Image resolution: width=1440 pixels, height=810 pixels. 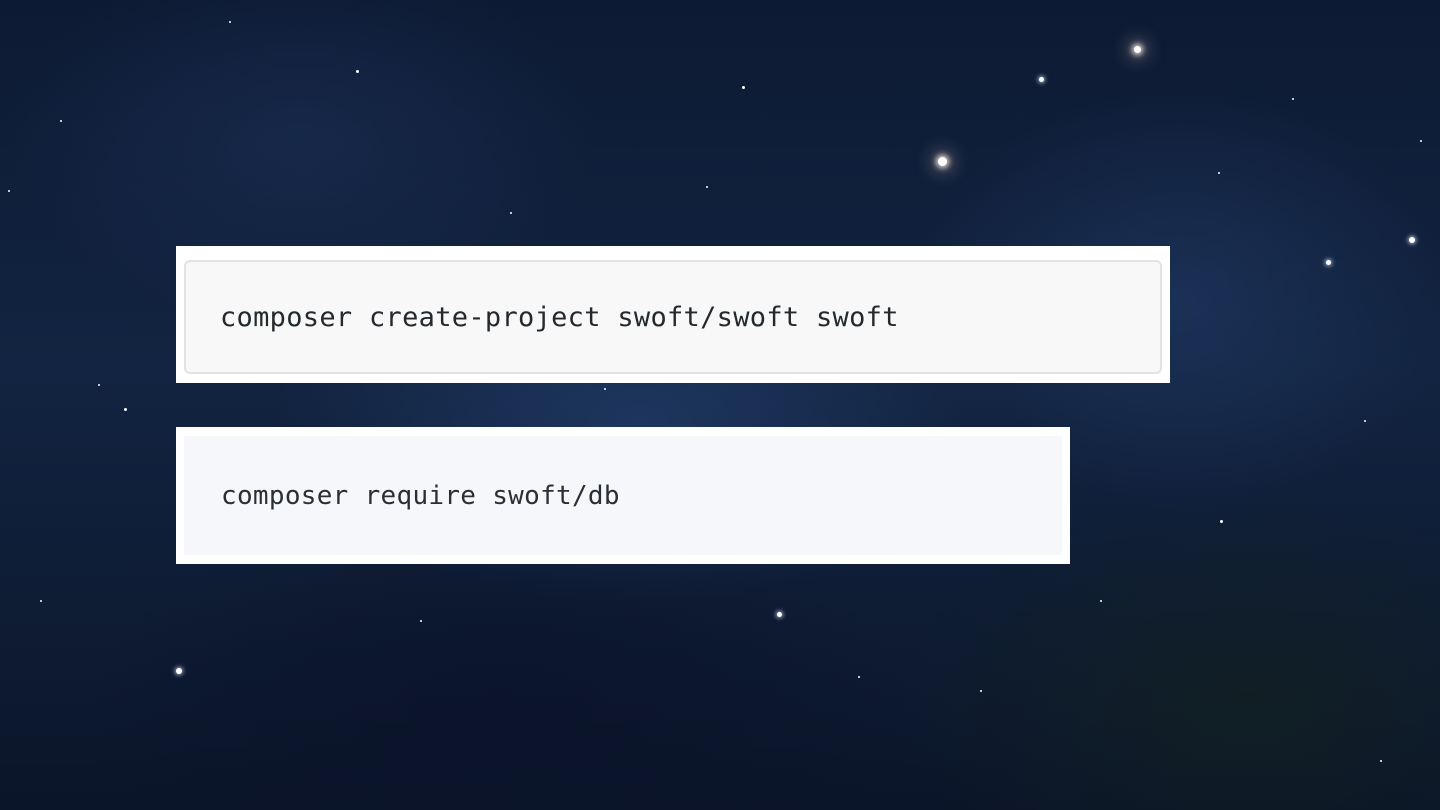 I want to click on code-text: composer require swoft/db, so click(x=420, y=495).